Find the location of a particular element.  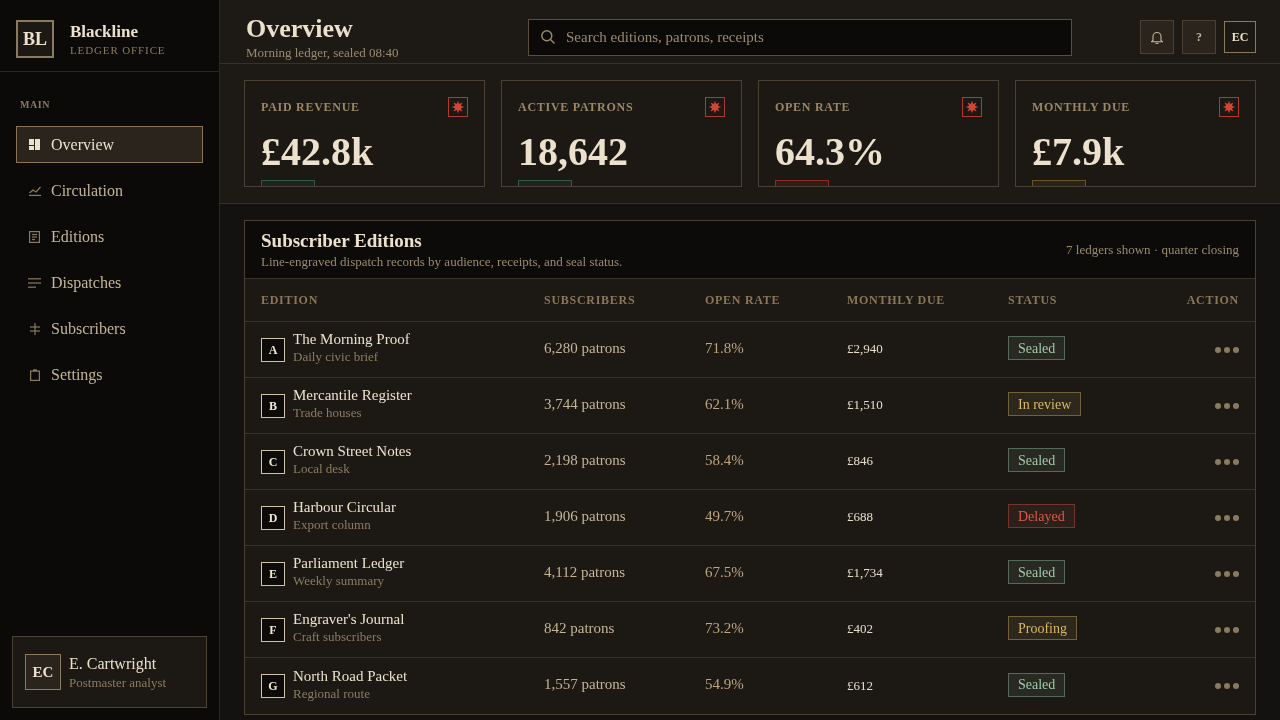

lines-icon is located at coordinates (34, 282).